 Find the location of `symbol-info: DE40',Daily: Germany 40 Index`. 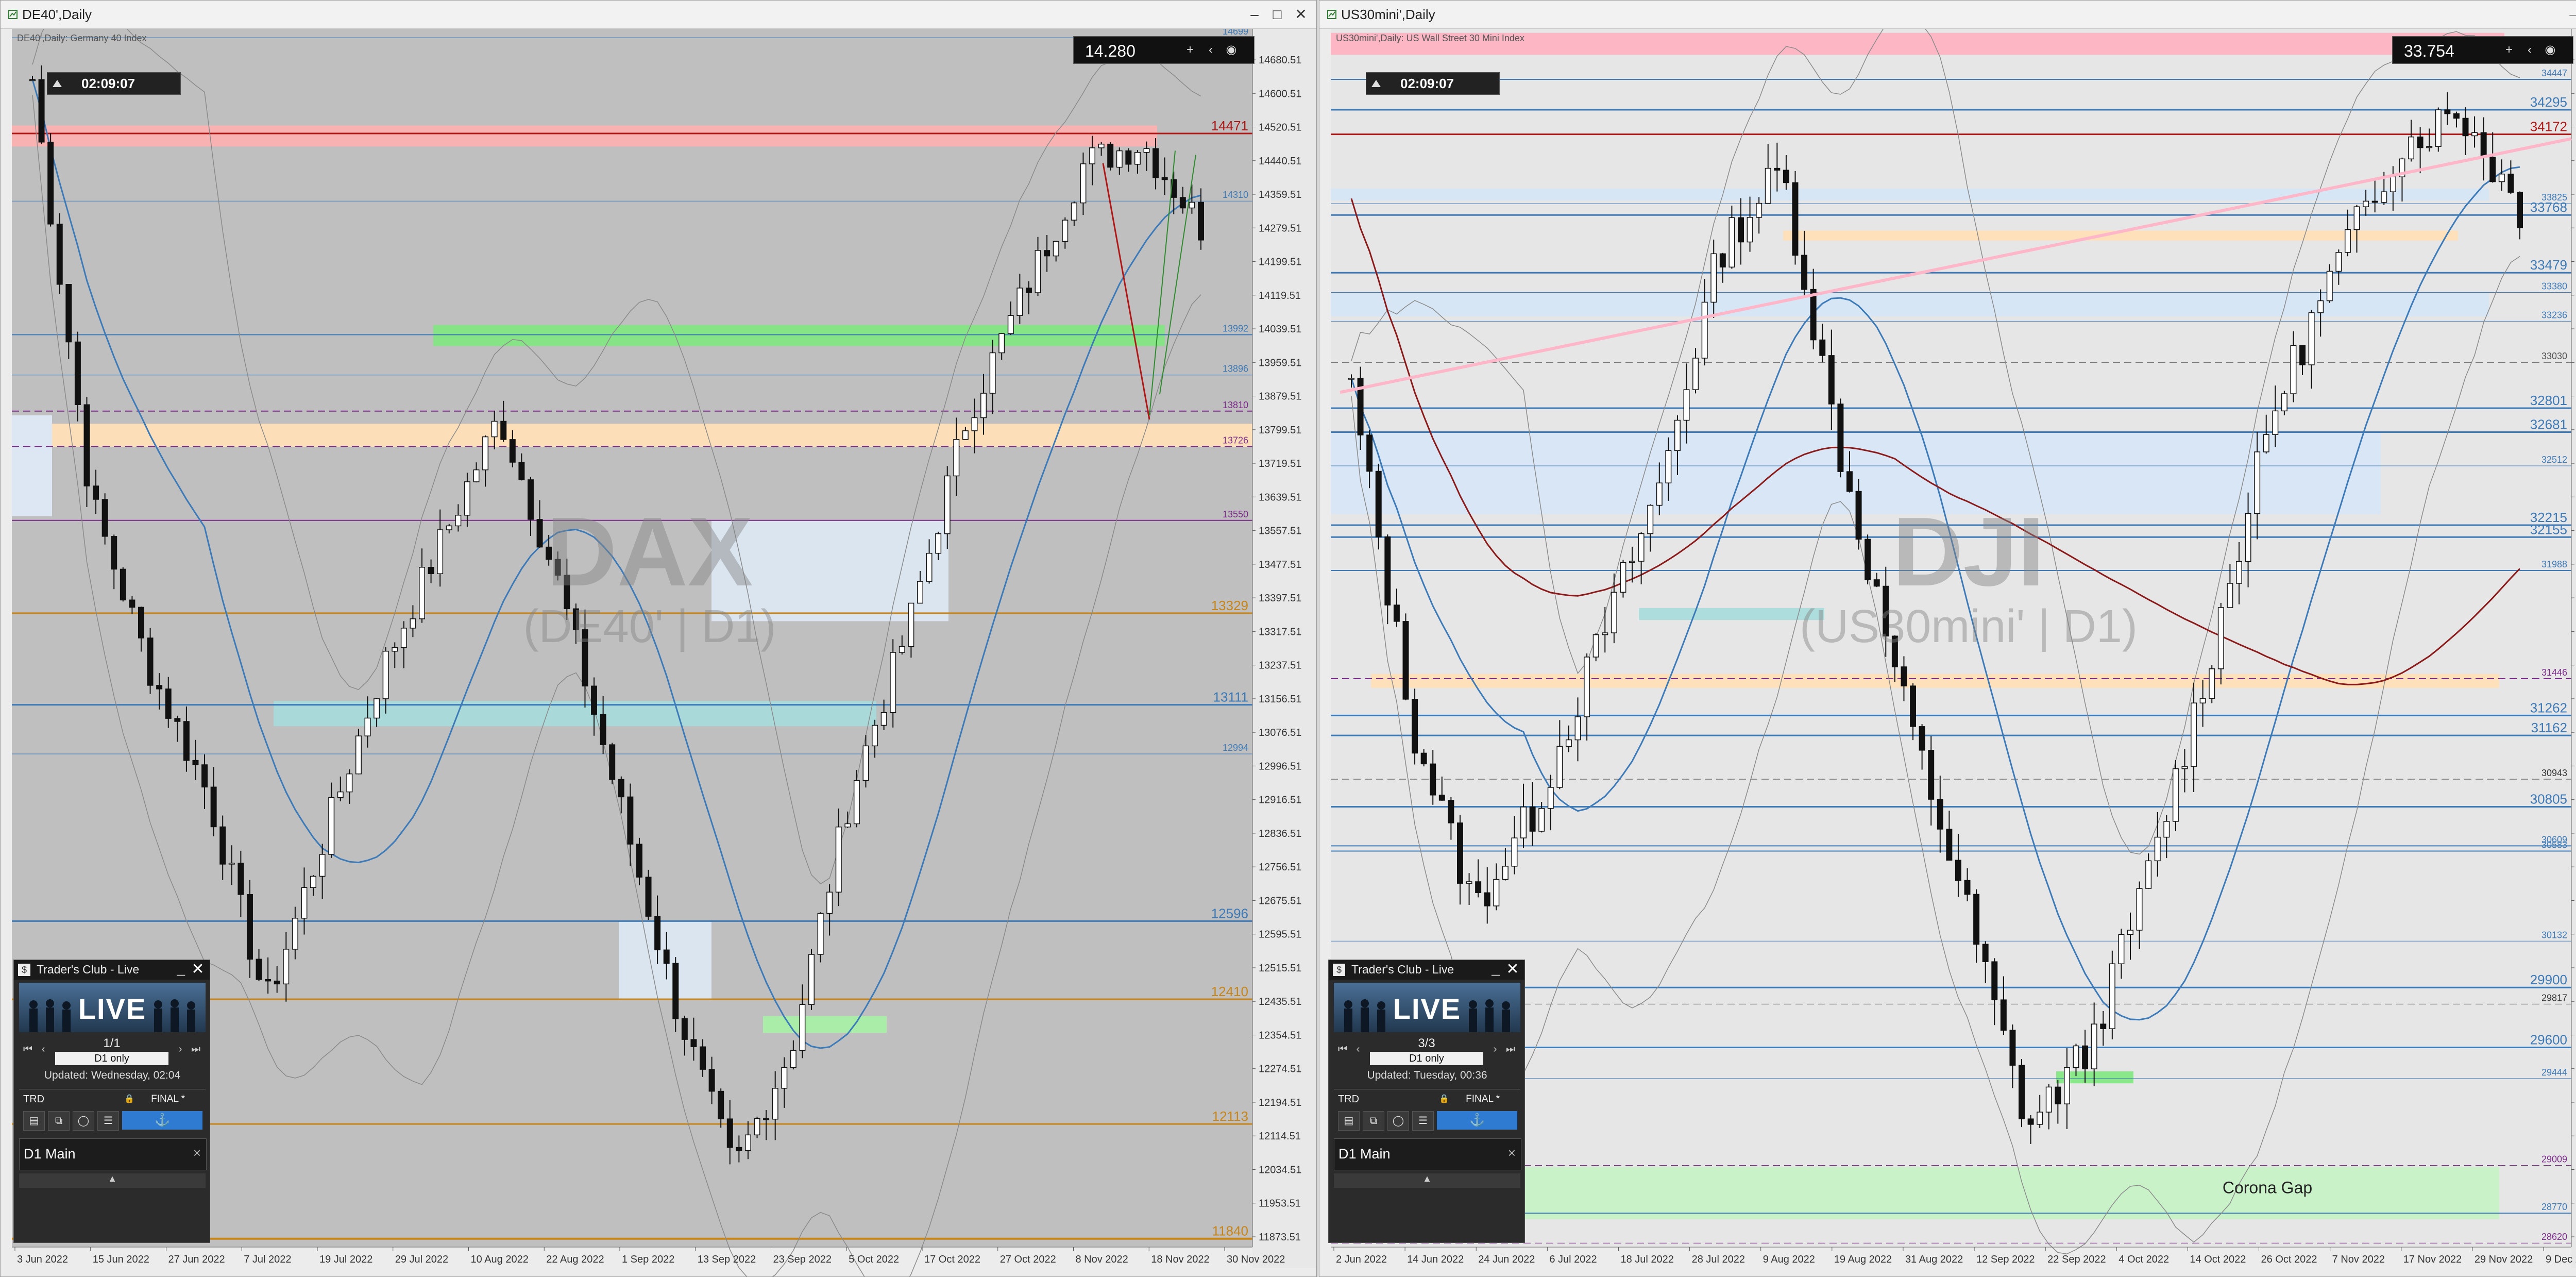

symbol-info: DE40',Daily: Germany 40 Index is located at coordinates (82, 38).